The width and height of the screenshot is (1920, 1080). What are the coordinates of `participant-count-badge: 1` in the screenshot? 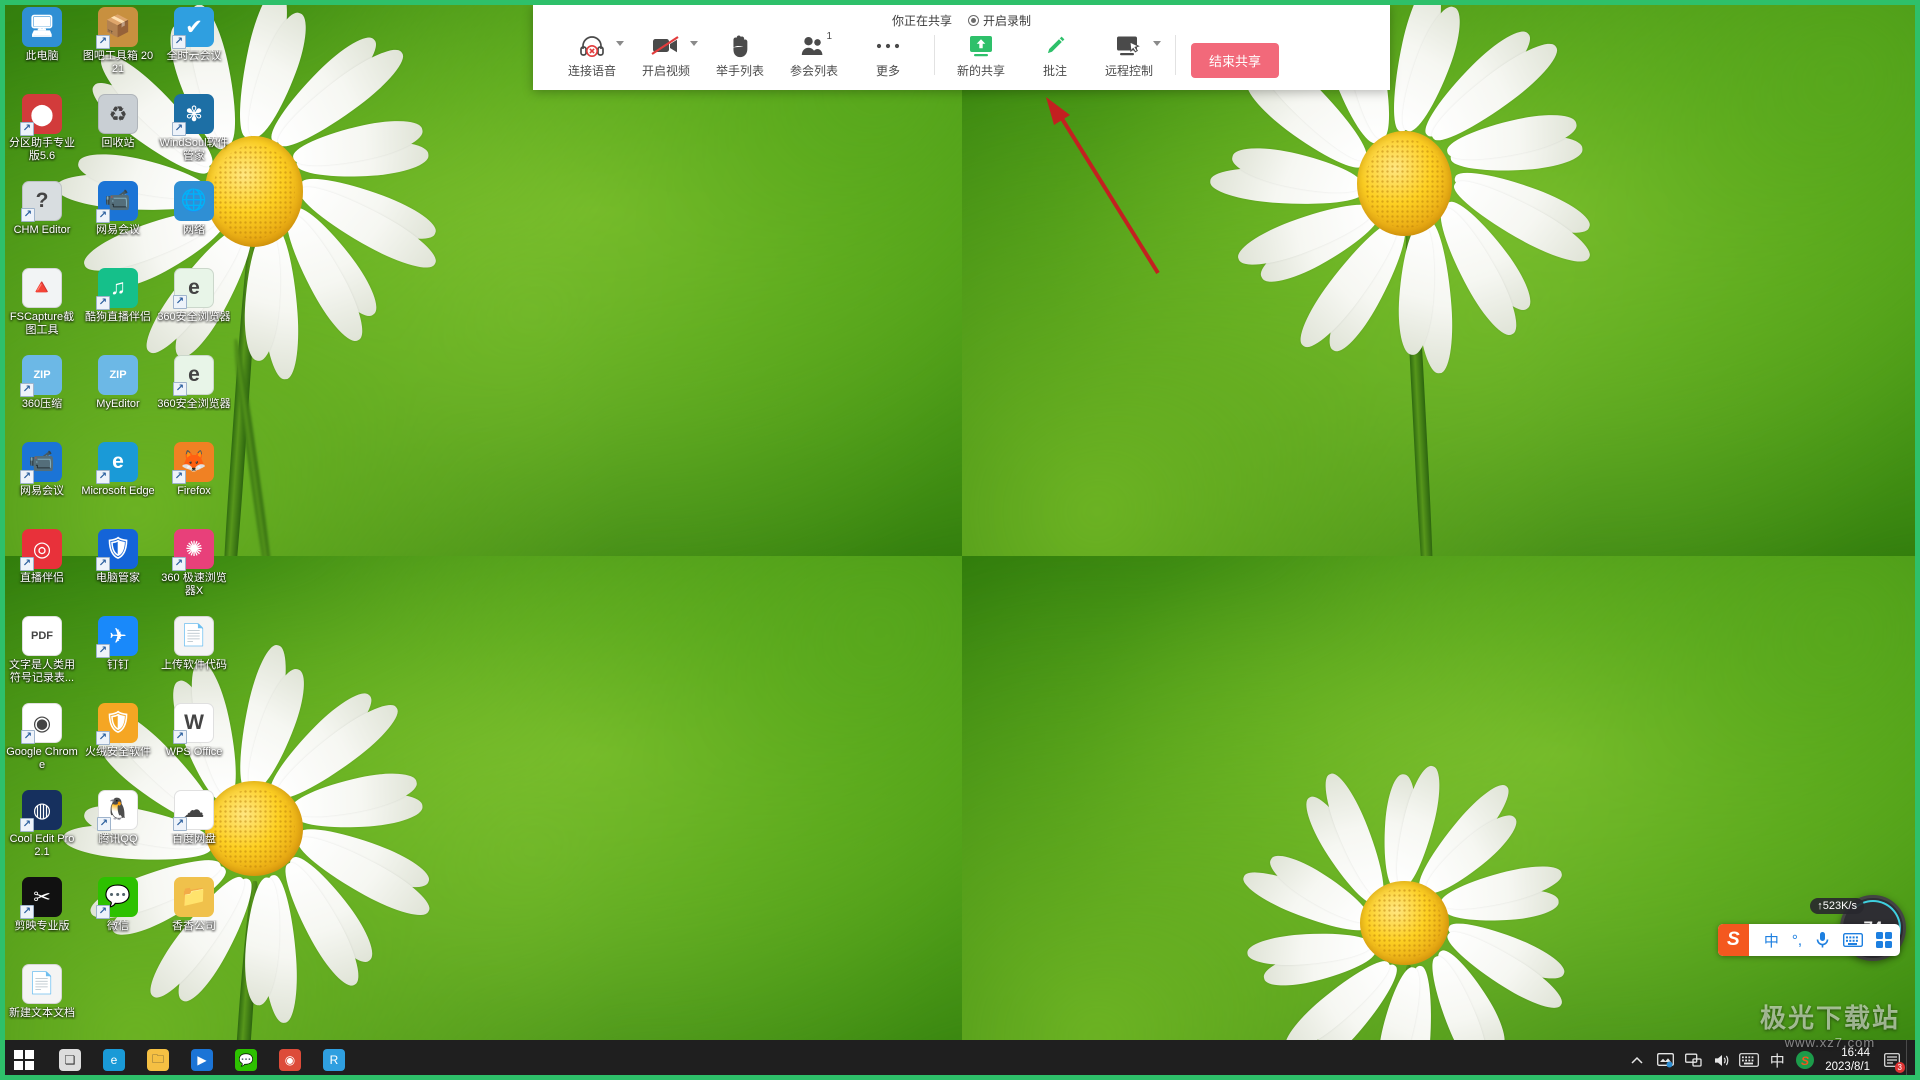 It's located at (829, 36).